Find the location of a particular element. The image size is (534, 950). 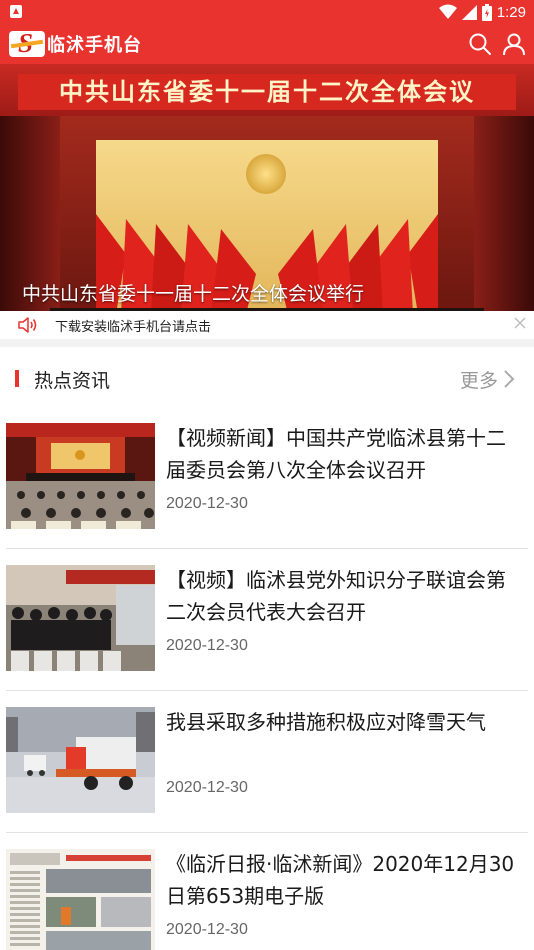

signal-icon is located at coordinates (469, 12).